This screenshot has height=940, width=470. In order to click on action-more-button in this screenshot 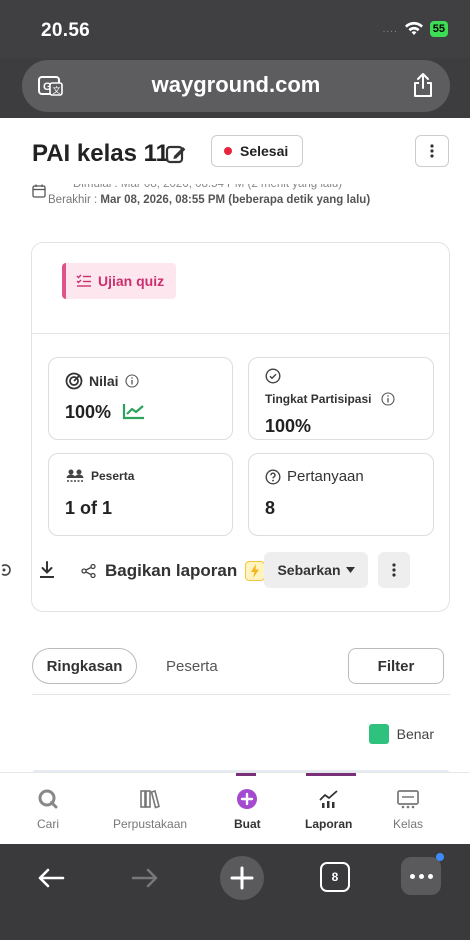, I will do `click(394, 570)`.